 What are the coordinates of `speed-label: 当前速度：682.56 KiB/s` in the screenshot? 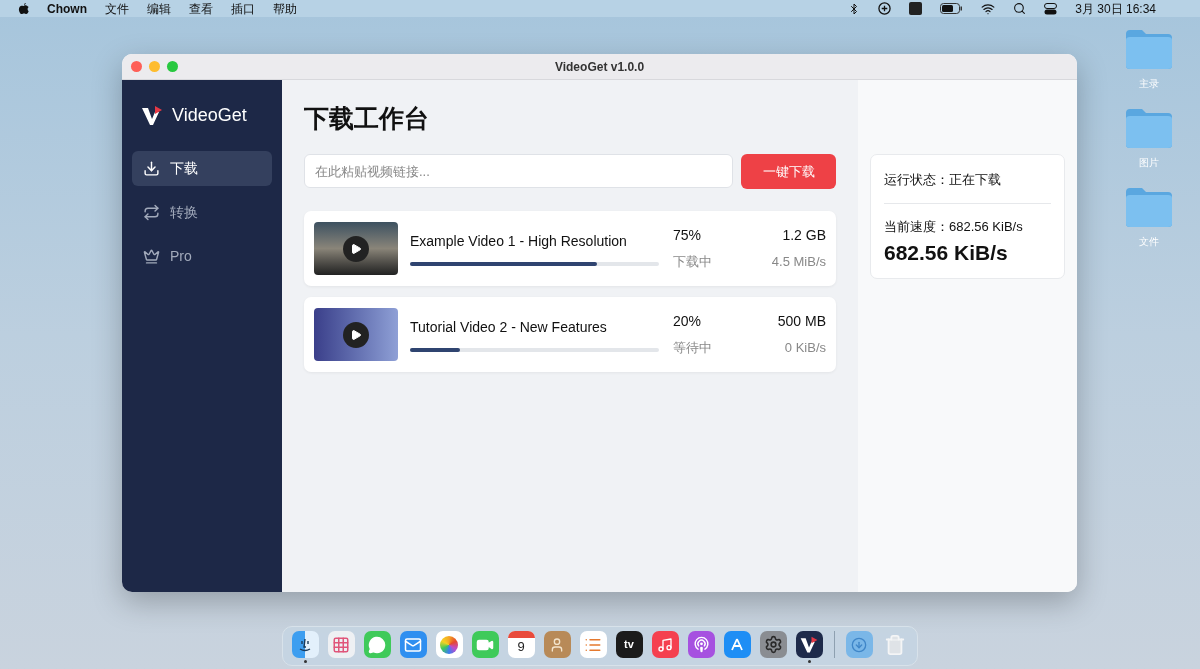 It's located at (954, 226).